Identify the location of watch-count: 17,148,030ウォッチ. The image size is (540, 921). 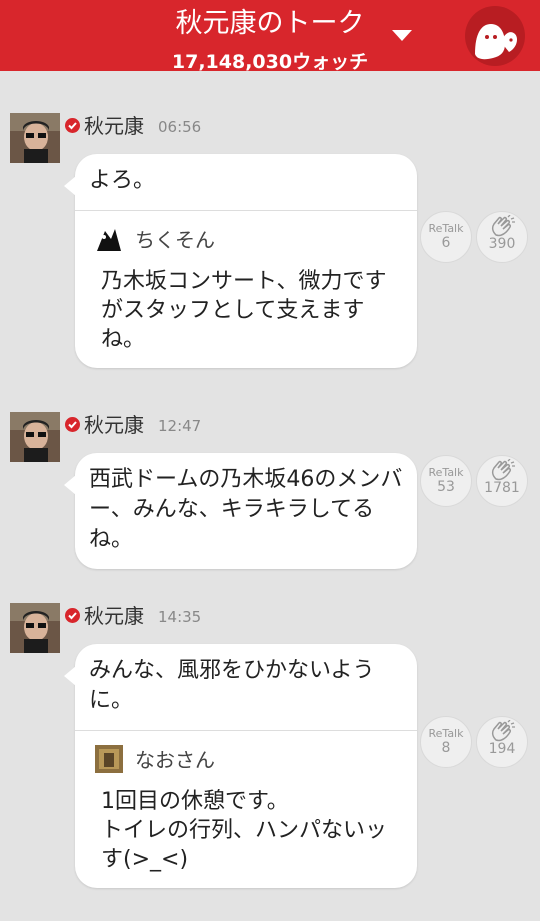
(270, 62).